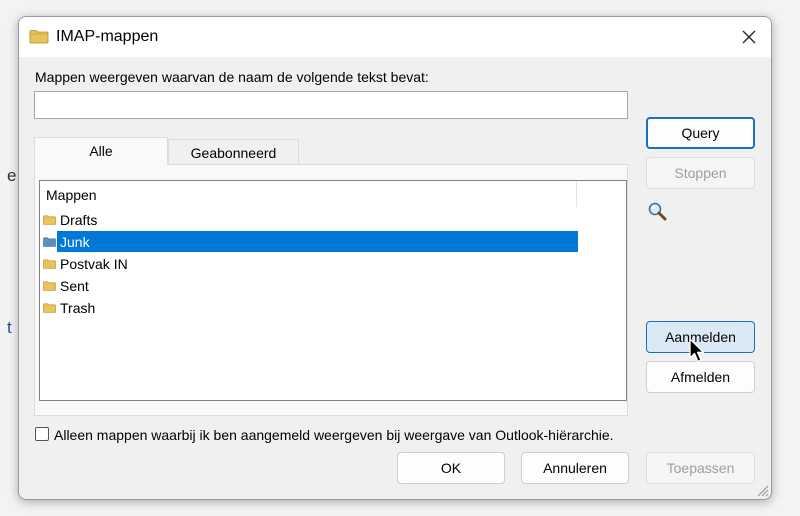  What do you see at coordinates (9, 327) in the screenshot?
I see `background-link-fragment: t` at bounding box center [9, 327].